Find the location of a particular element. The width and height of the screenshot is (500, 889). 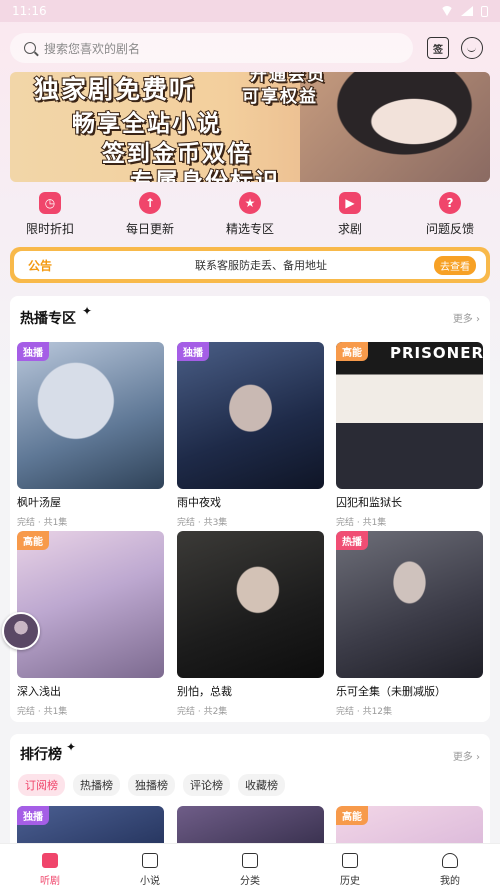

banner-character-image is located at coordinates (395, 127).